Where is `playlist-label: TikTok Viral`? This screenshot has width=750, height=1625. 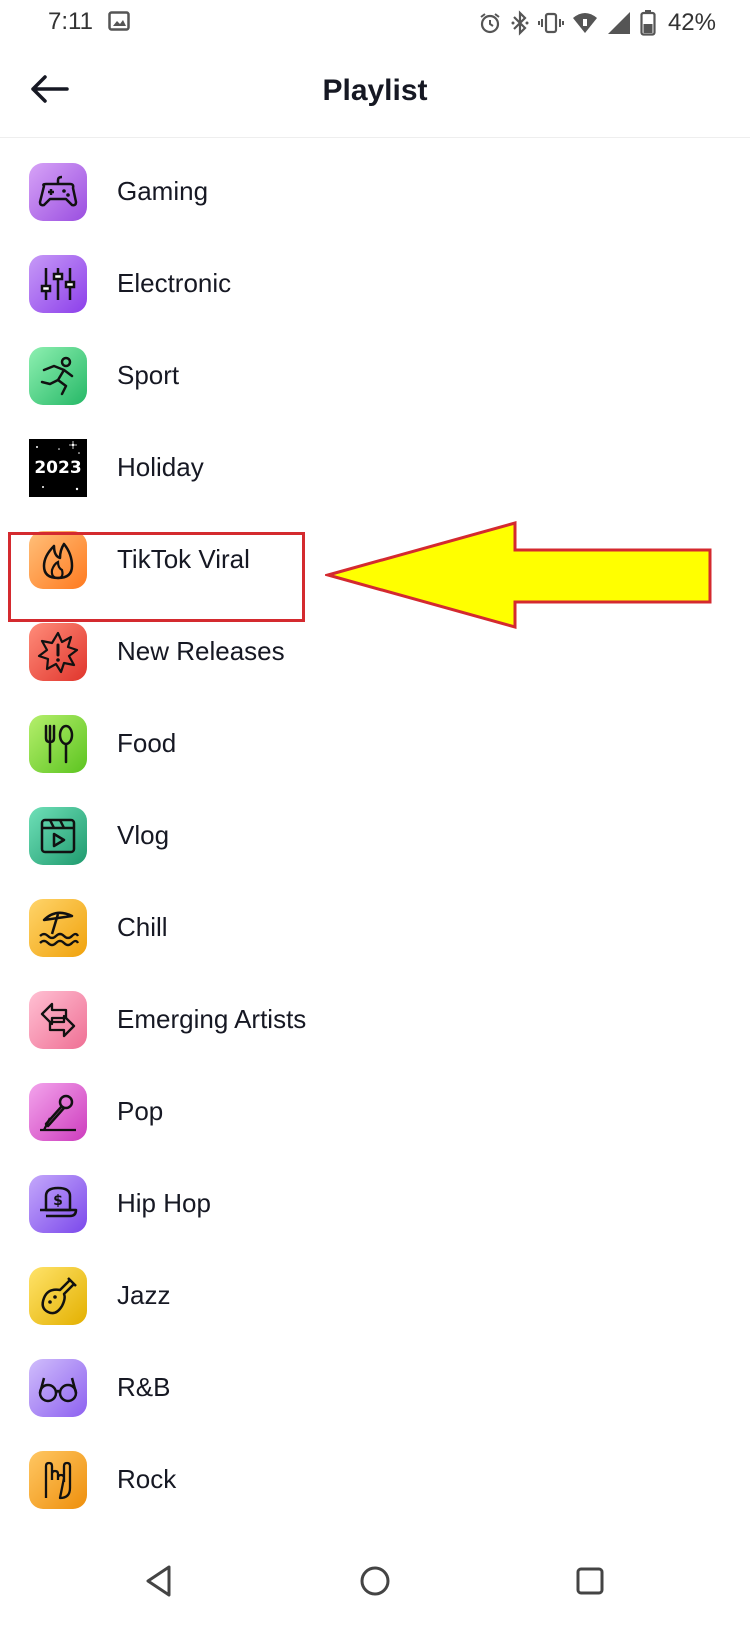 playlist-label: TikTok Viral is located at coordinates (183, 559).